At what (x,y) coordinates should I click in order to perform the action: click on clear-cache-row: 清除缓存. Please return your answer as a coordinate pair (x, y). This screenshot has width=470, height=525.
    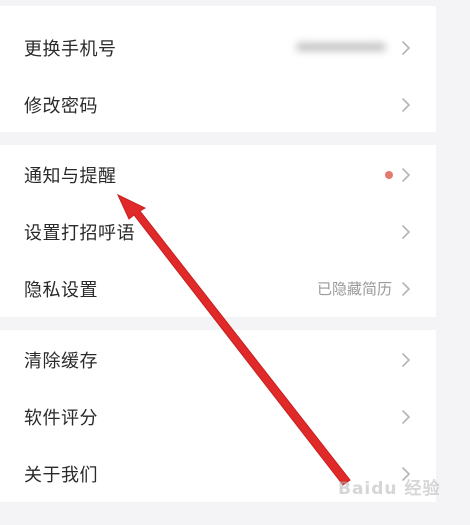
    Looking at the image, I should click on (218, 359).